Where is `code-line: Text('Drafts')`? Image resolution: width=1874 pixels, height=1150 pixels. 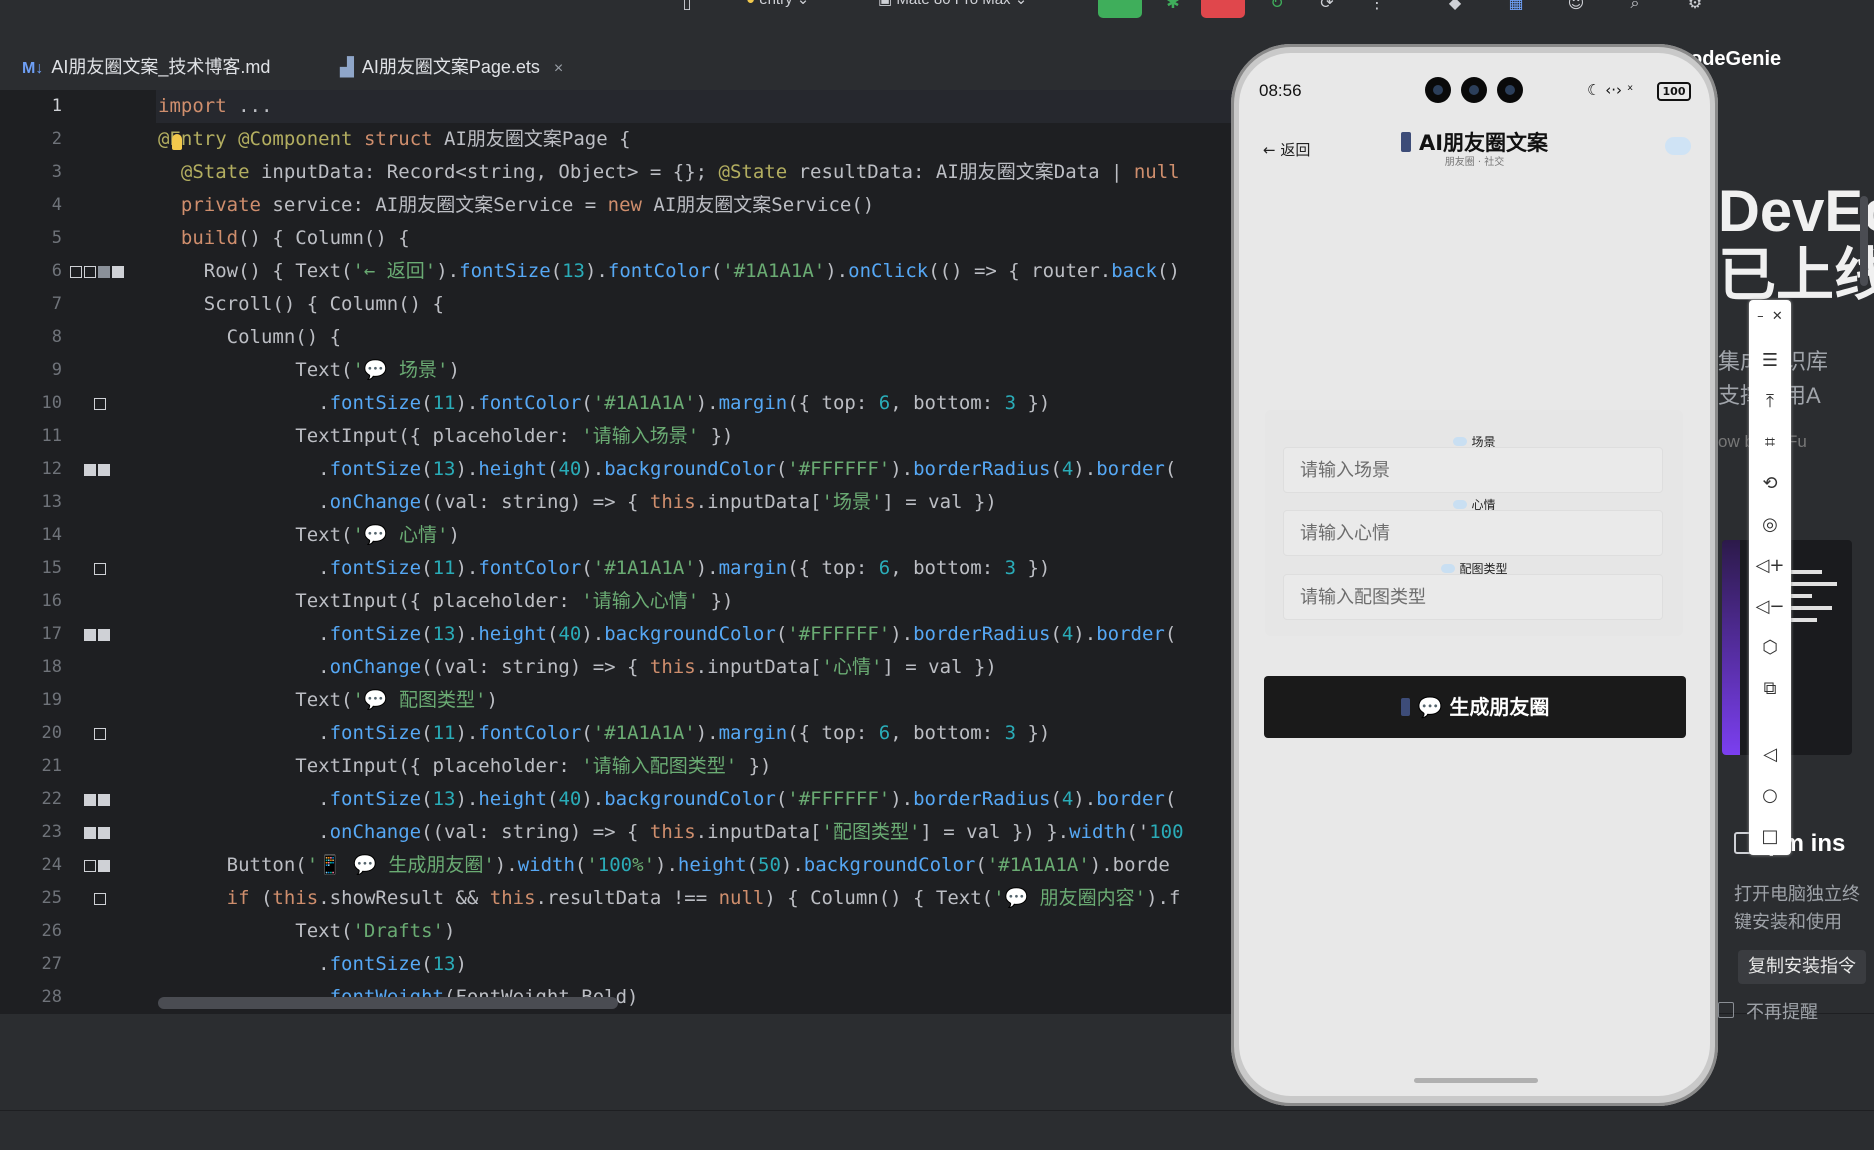
code-line: Text('Drafts') is located at coordinates (697, 931).